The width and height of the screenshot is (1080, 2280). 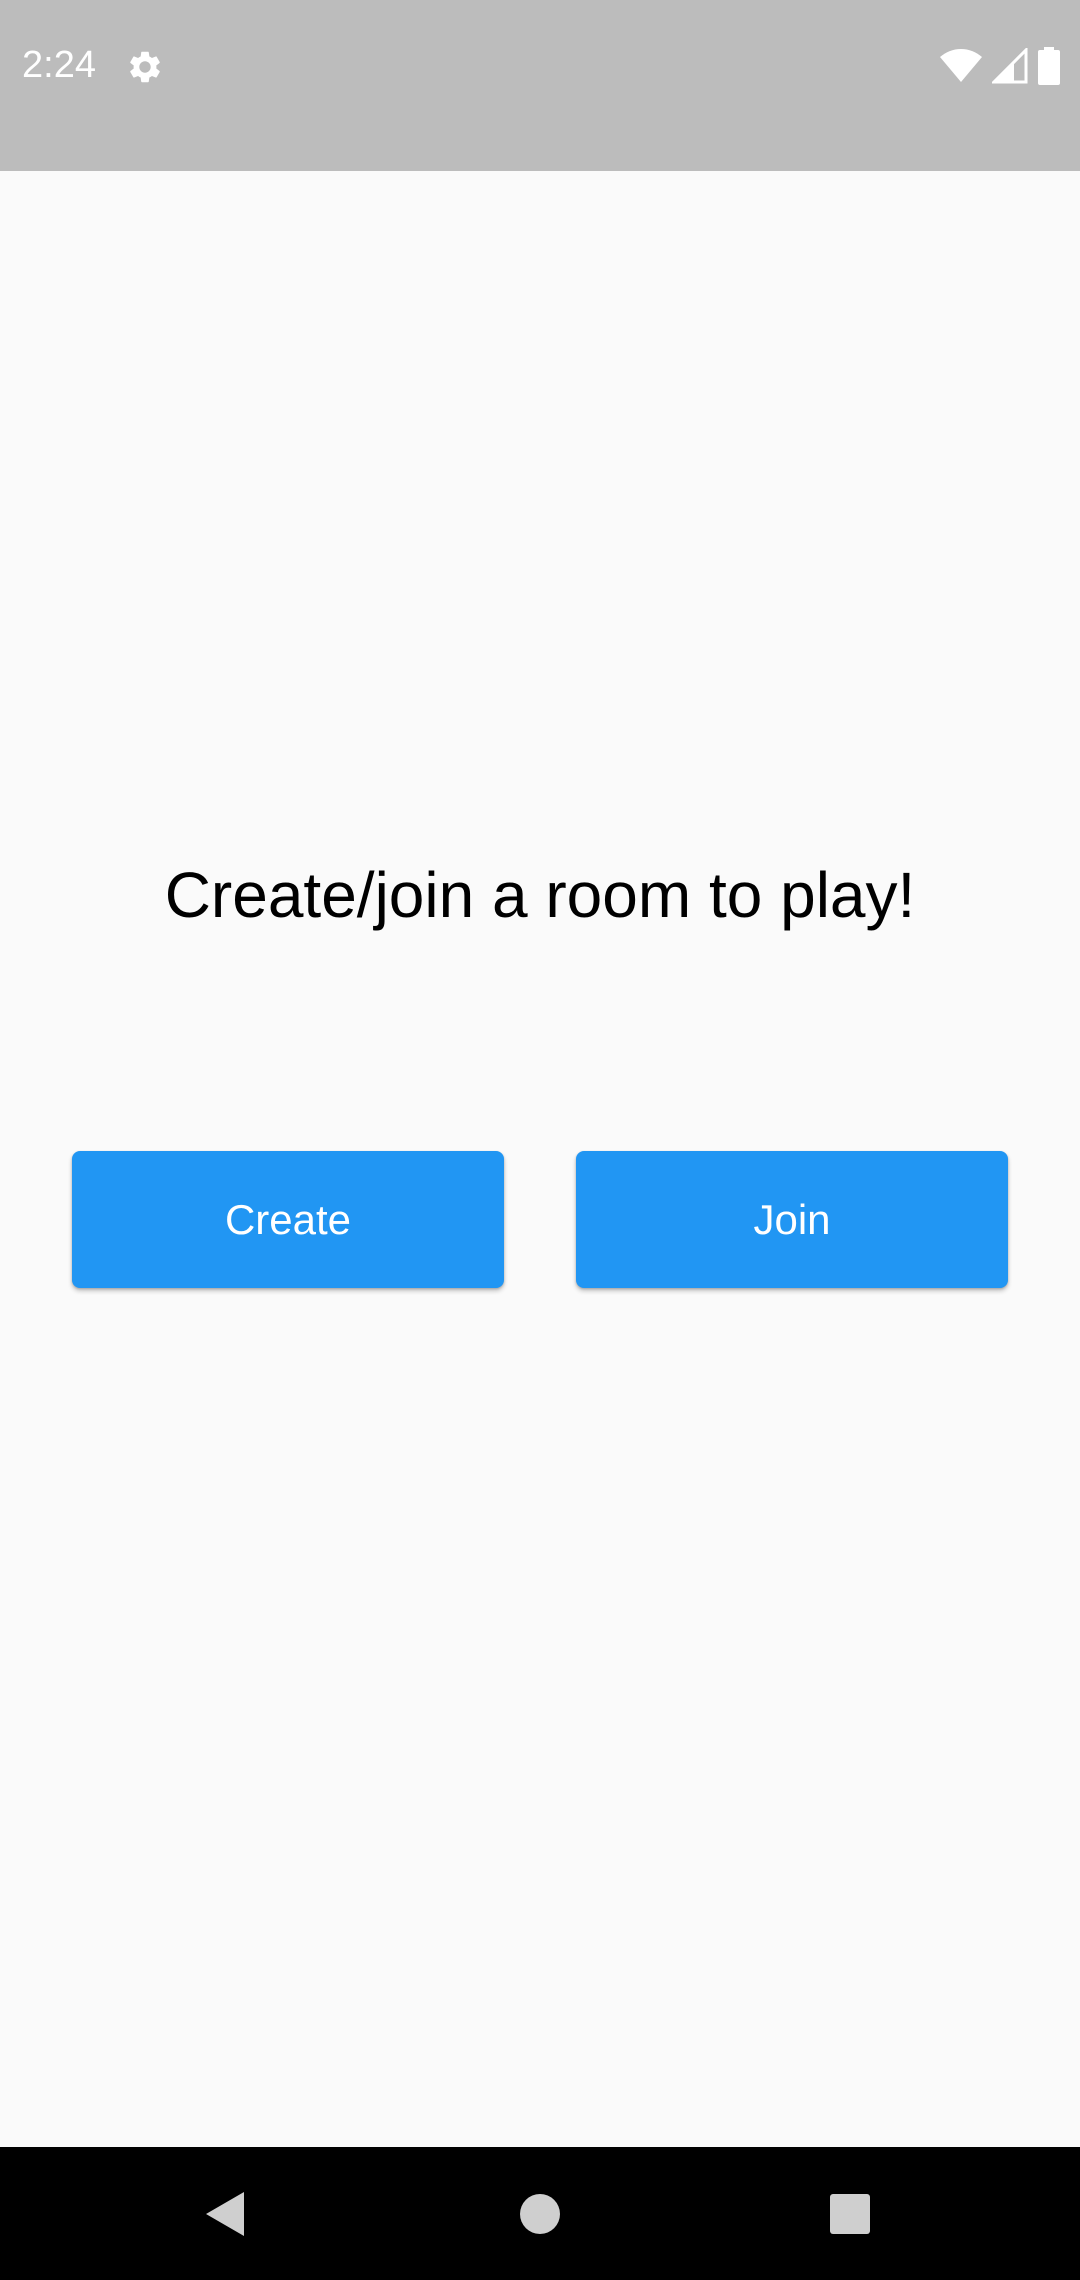 I want to click on join-button: Join, so click(x=792, y=1219).